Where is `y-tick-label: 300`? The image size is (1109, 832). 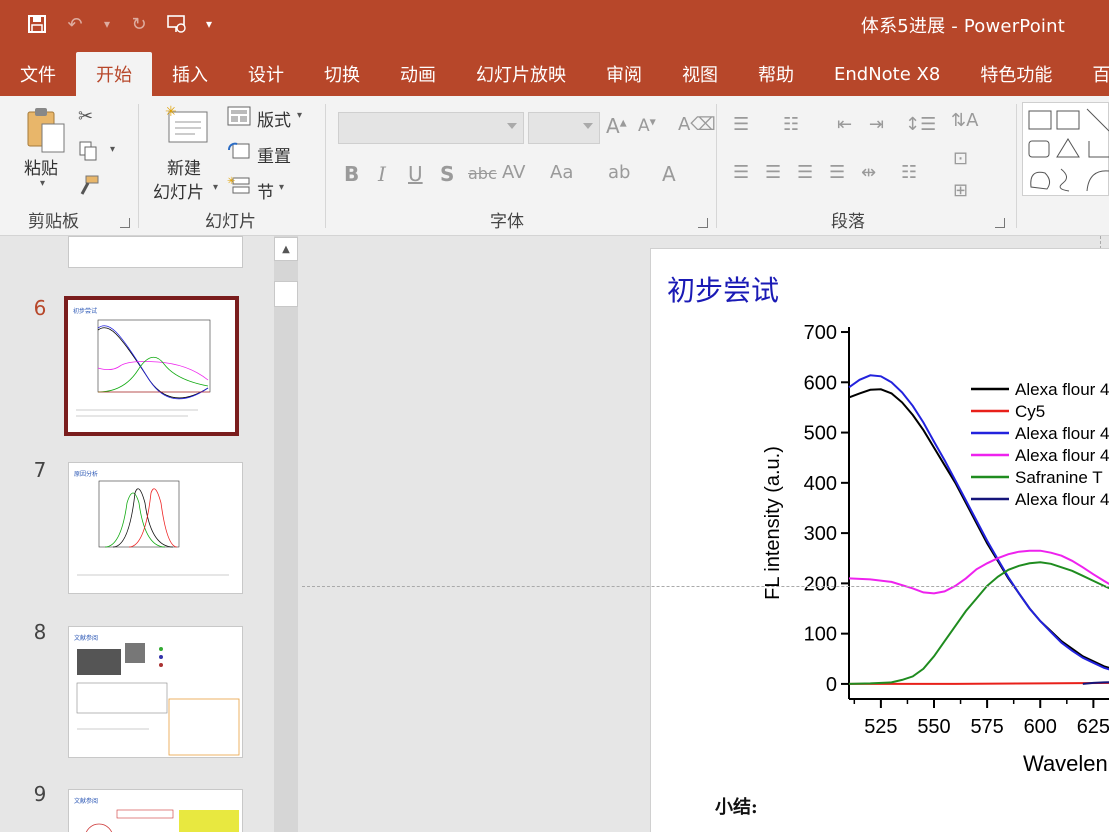
y-tick-label: 300 is located at coordinates (820, 534).